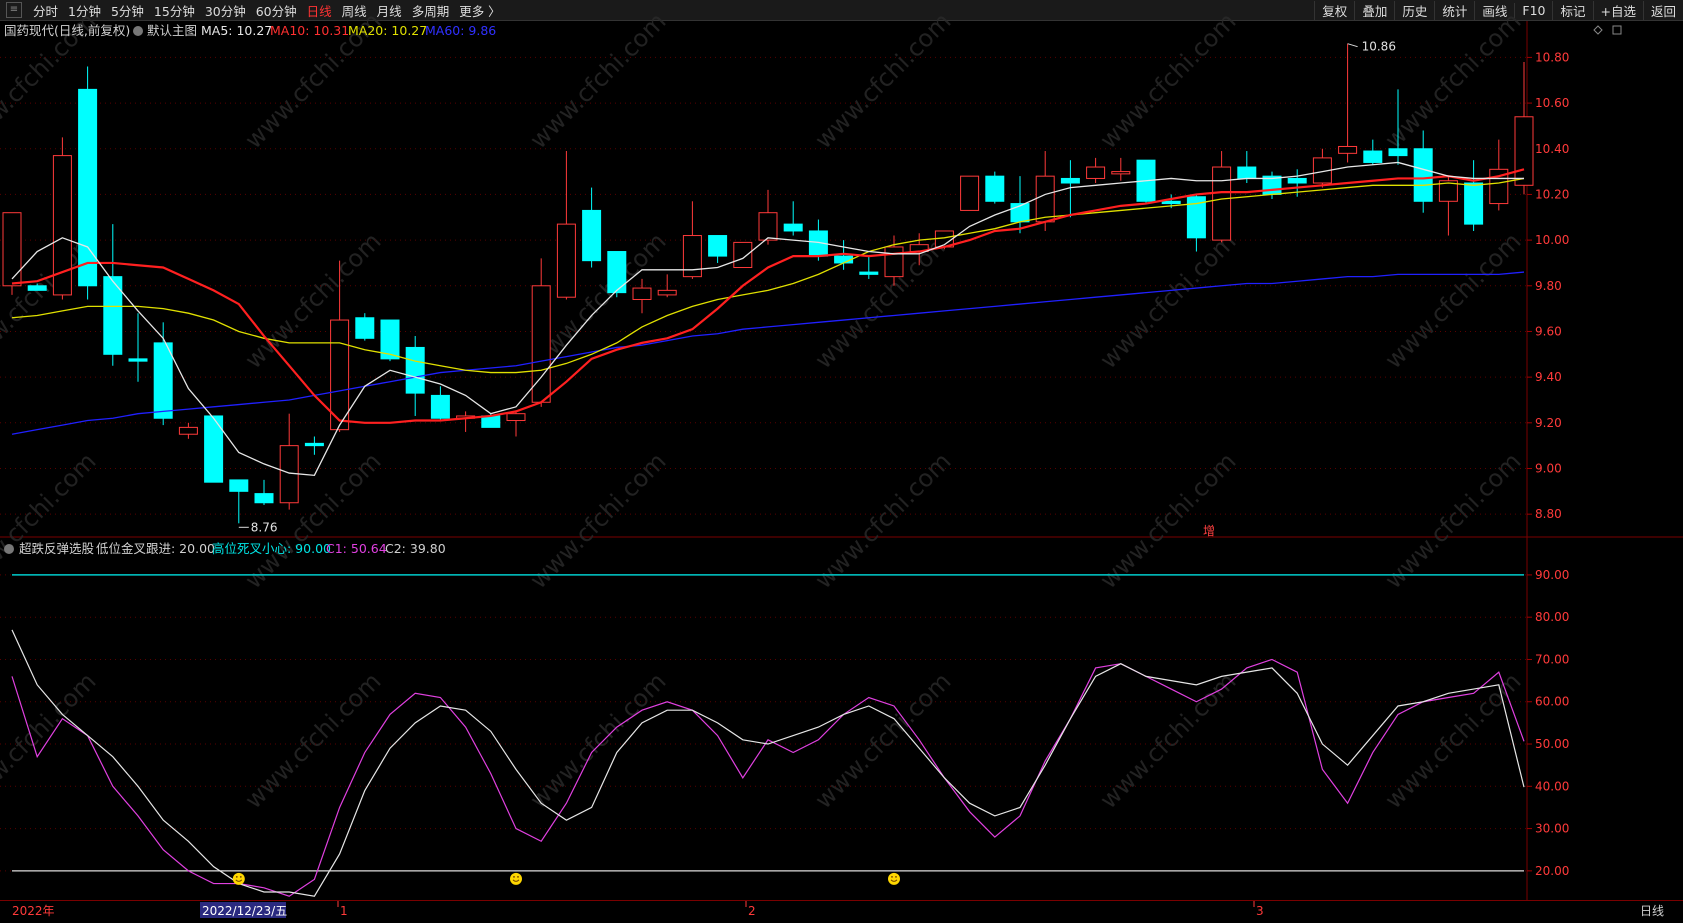 The image size is (1683, 923). What do you see at coordinates (1352, 45) in the screenshot?
I see `high-marker-arrow` at bounding box center [1352, 45].